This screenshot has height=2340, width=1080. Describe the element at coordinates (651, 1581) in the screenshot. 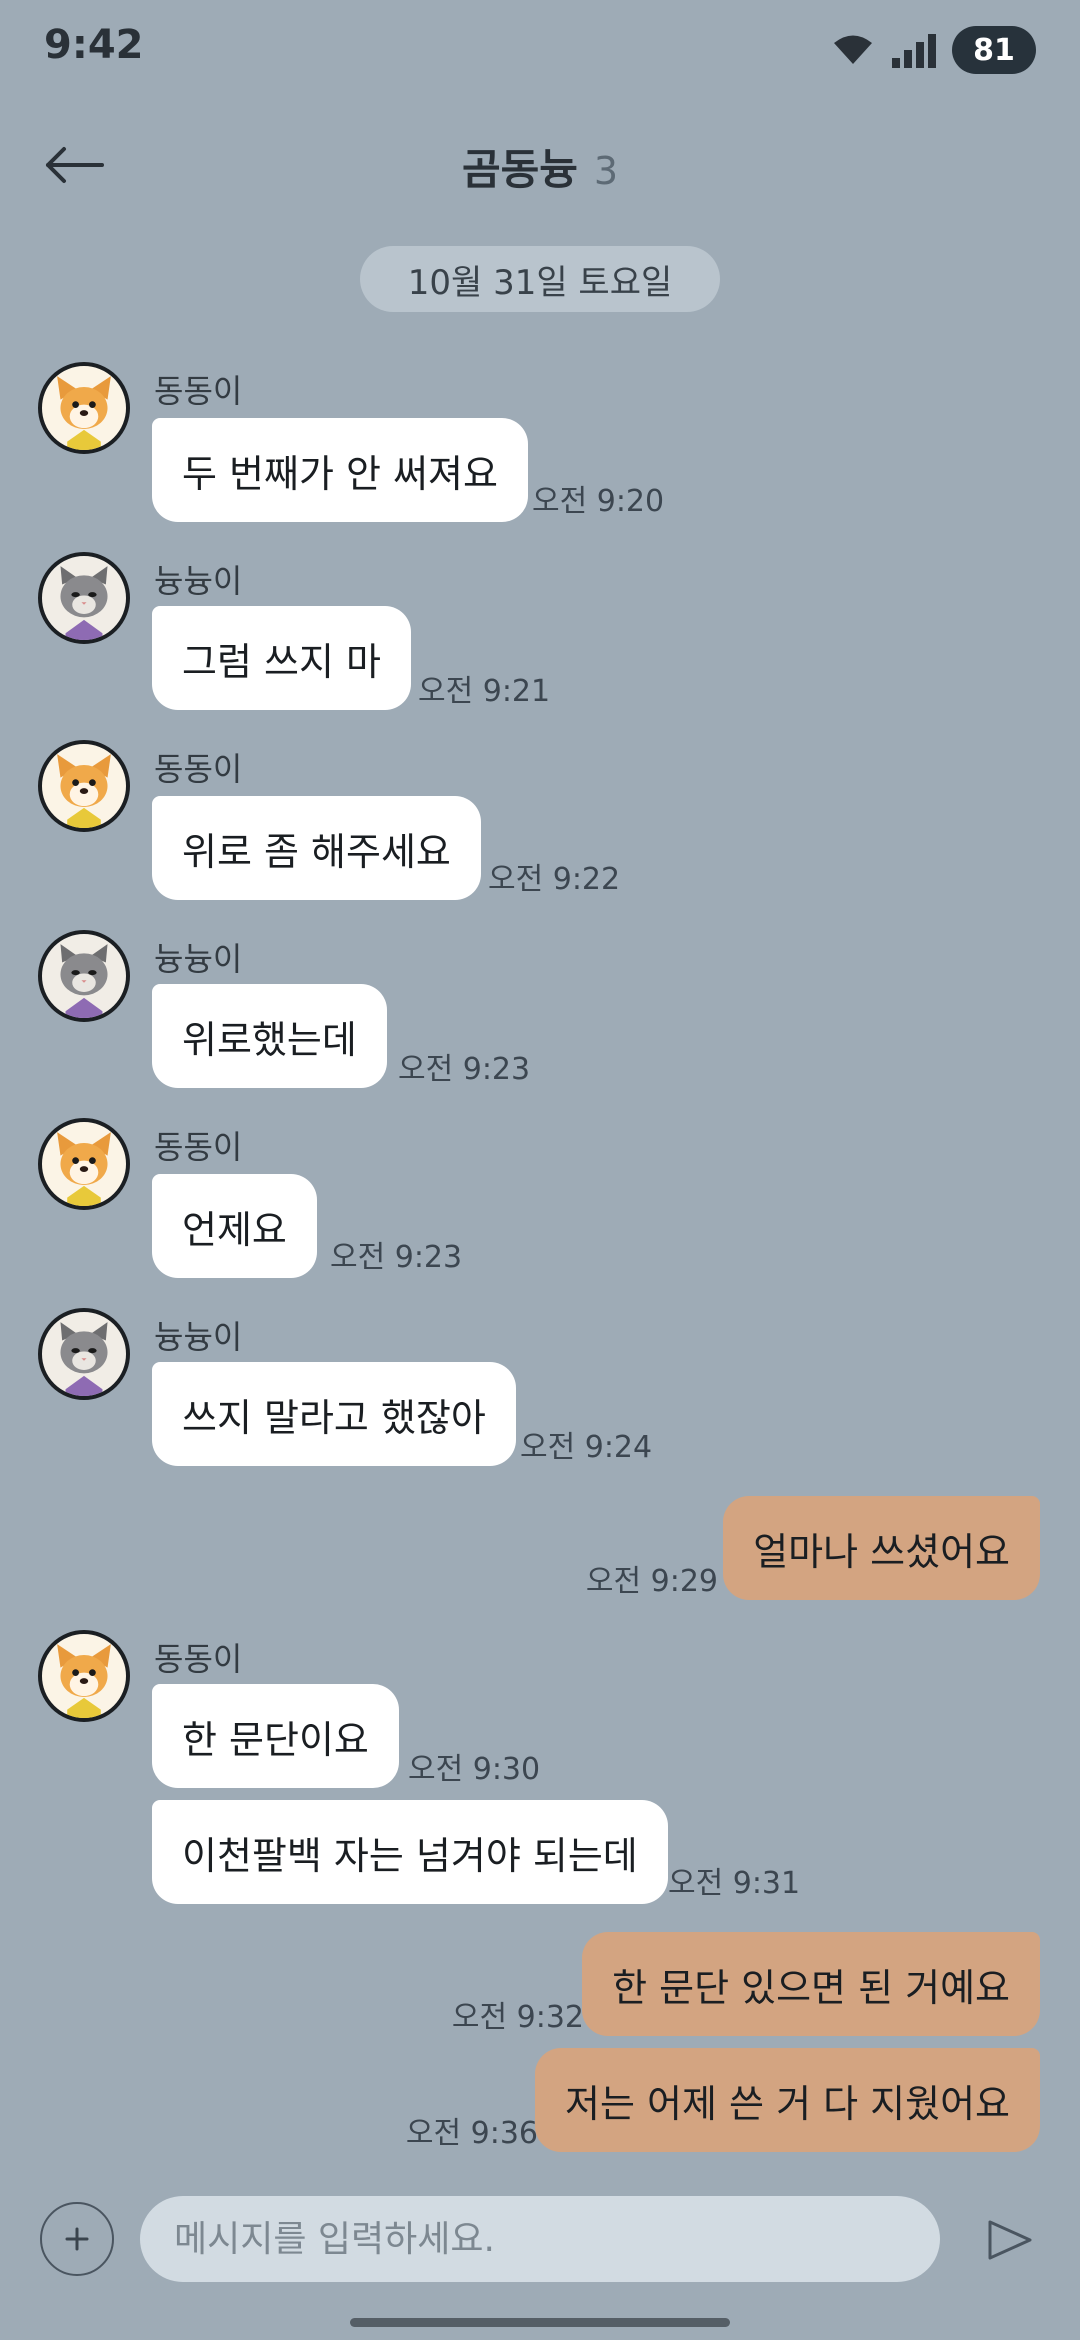

I see `message-time: 오전 9:29` at that location.